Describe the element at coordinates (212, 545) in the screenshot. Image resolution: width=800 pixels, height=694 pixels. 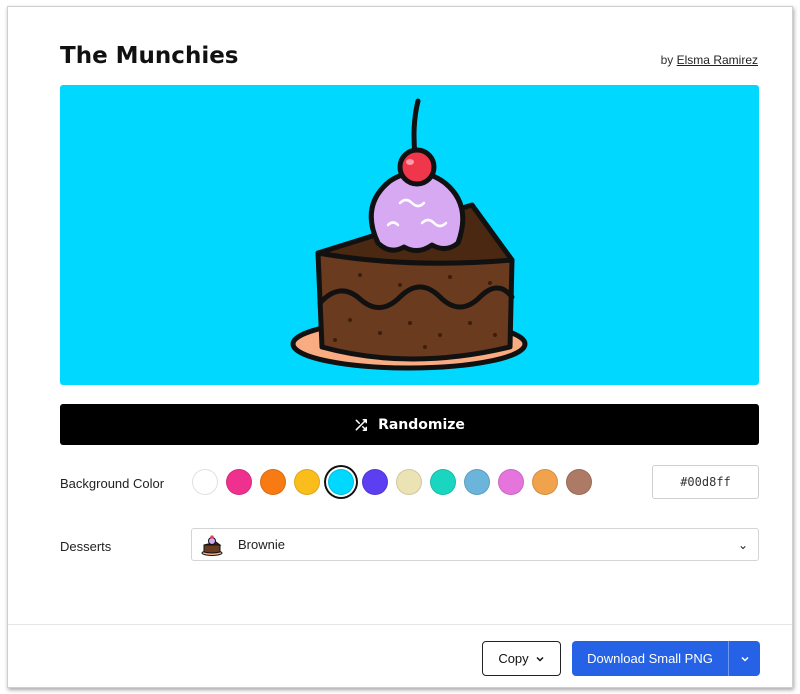
I see `brownie-thumbnail-icon` at that location.